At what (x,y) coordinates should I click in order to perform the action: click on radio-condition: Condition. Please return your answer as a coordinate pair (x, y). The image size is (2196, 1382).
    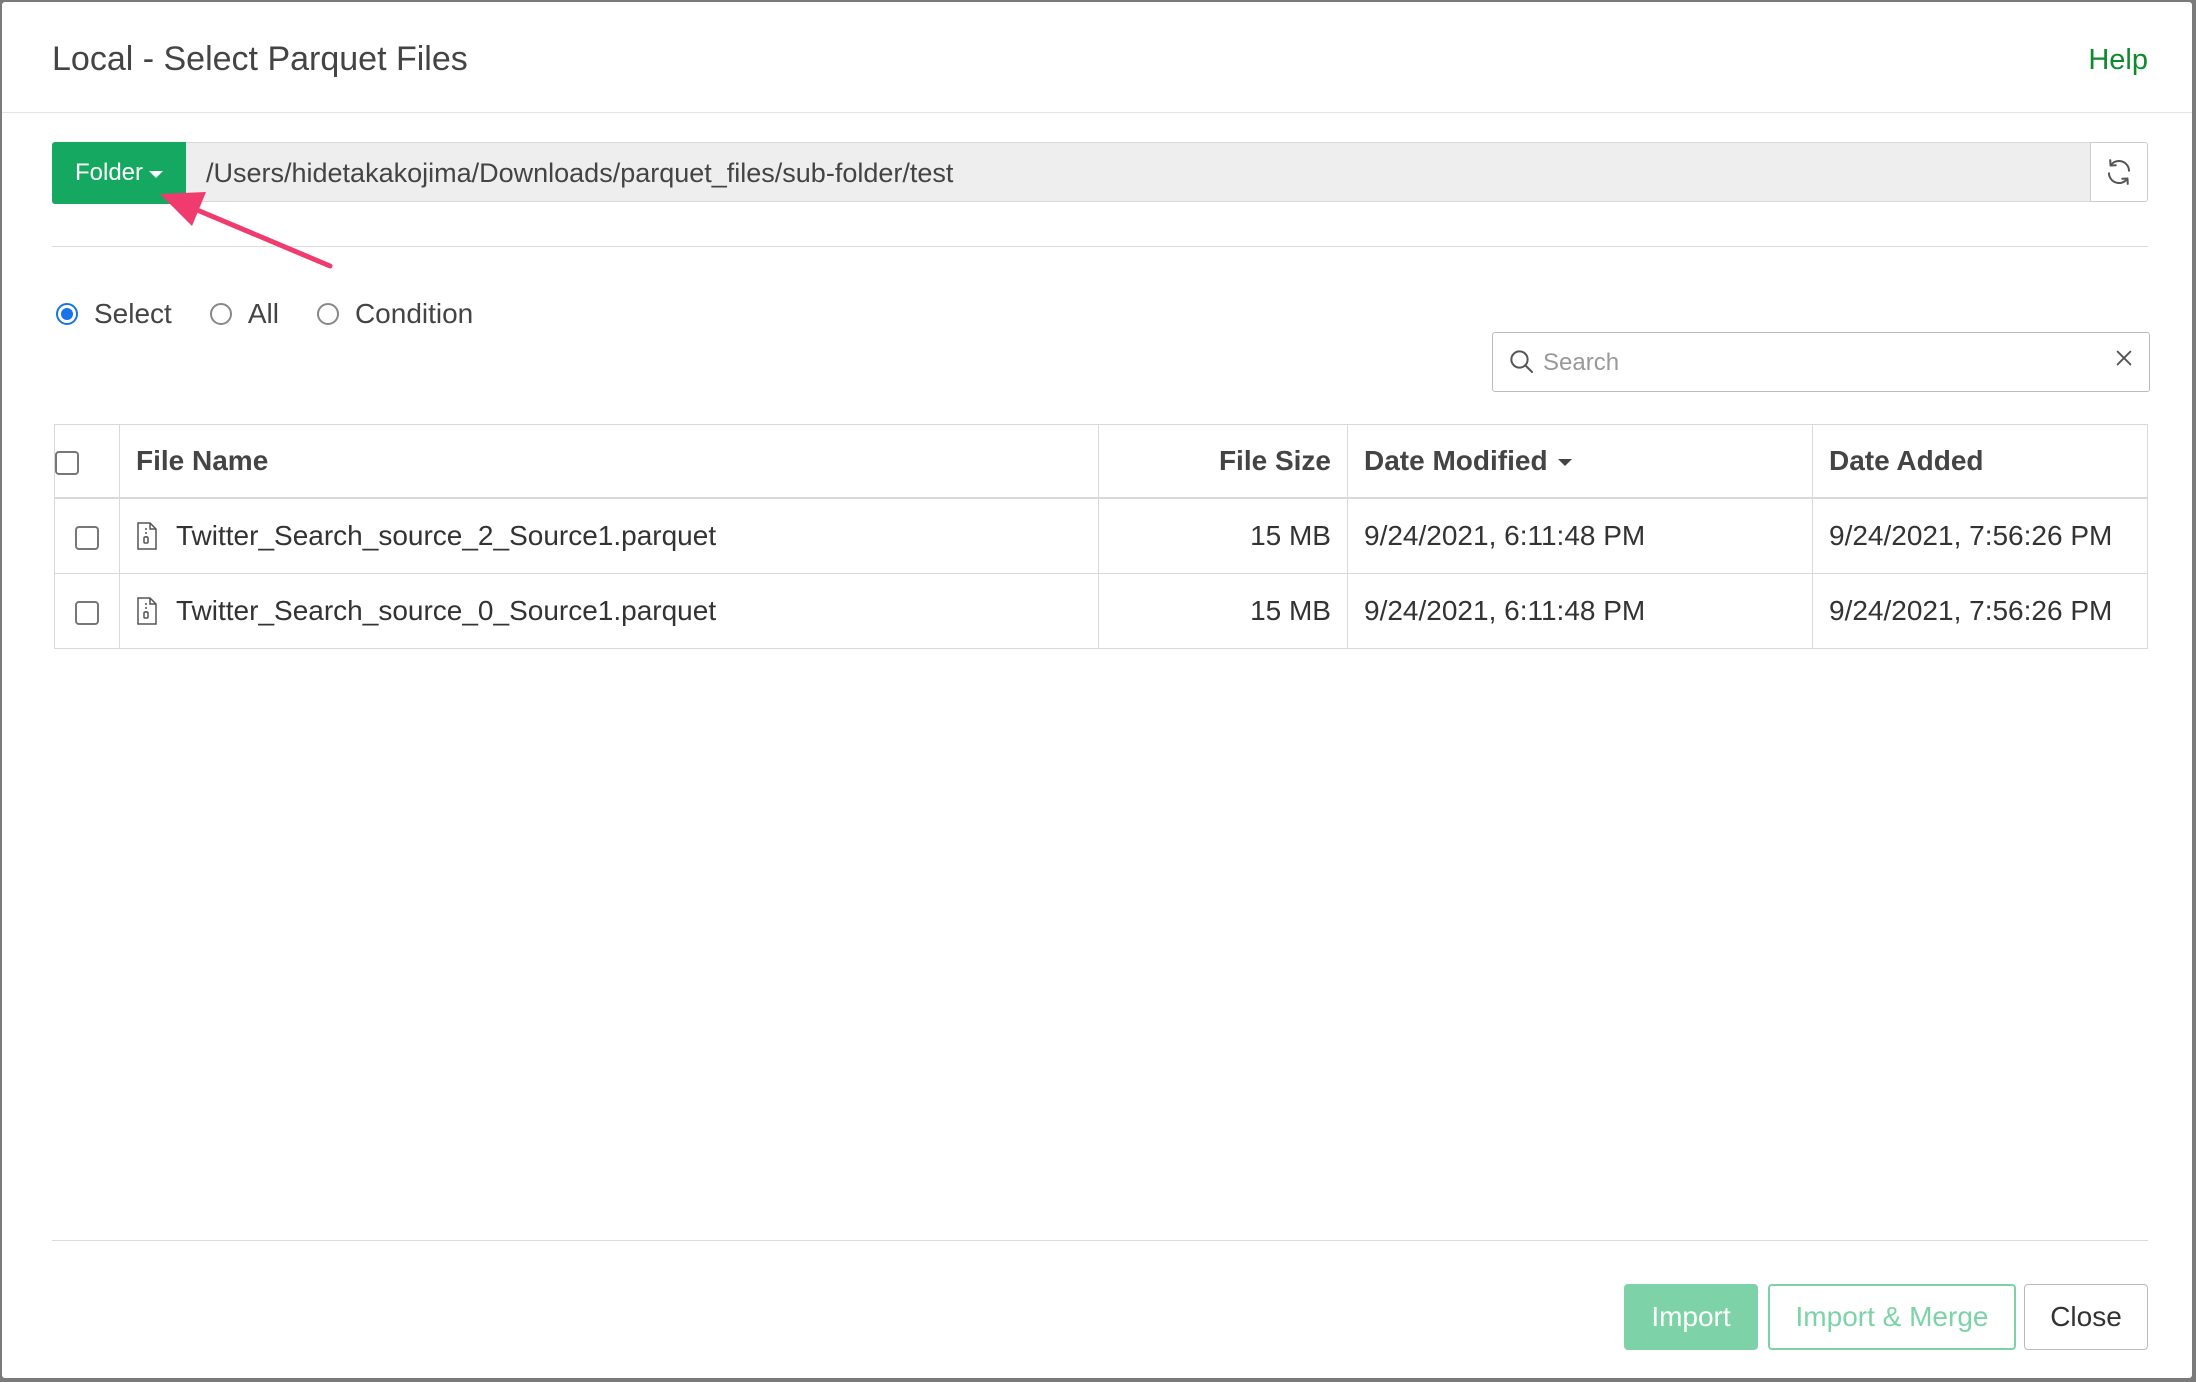
    Looking at the image, I should click on (395, 314).